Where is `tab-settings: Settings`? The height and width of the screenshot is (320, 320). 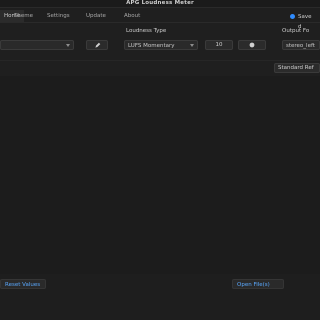 tab-settings: Settings is located at coordinates (58, 16).